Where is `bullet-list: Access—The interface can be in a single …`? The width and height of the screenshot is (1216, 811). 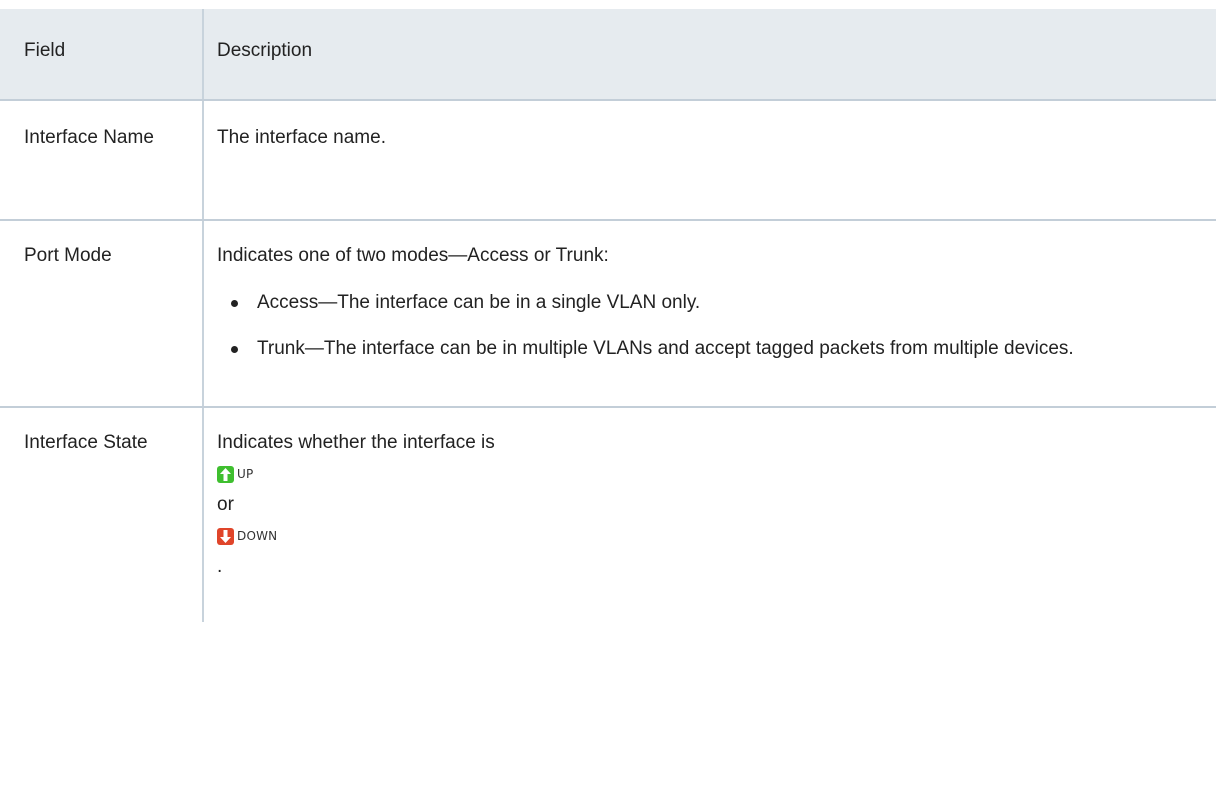
bullet-list: Access—The interface can be in a single … is located at coordinates (716, 326).